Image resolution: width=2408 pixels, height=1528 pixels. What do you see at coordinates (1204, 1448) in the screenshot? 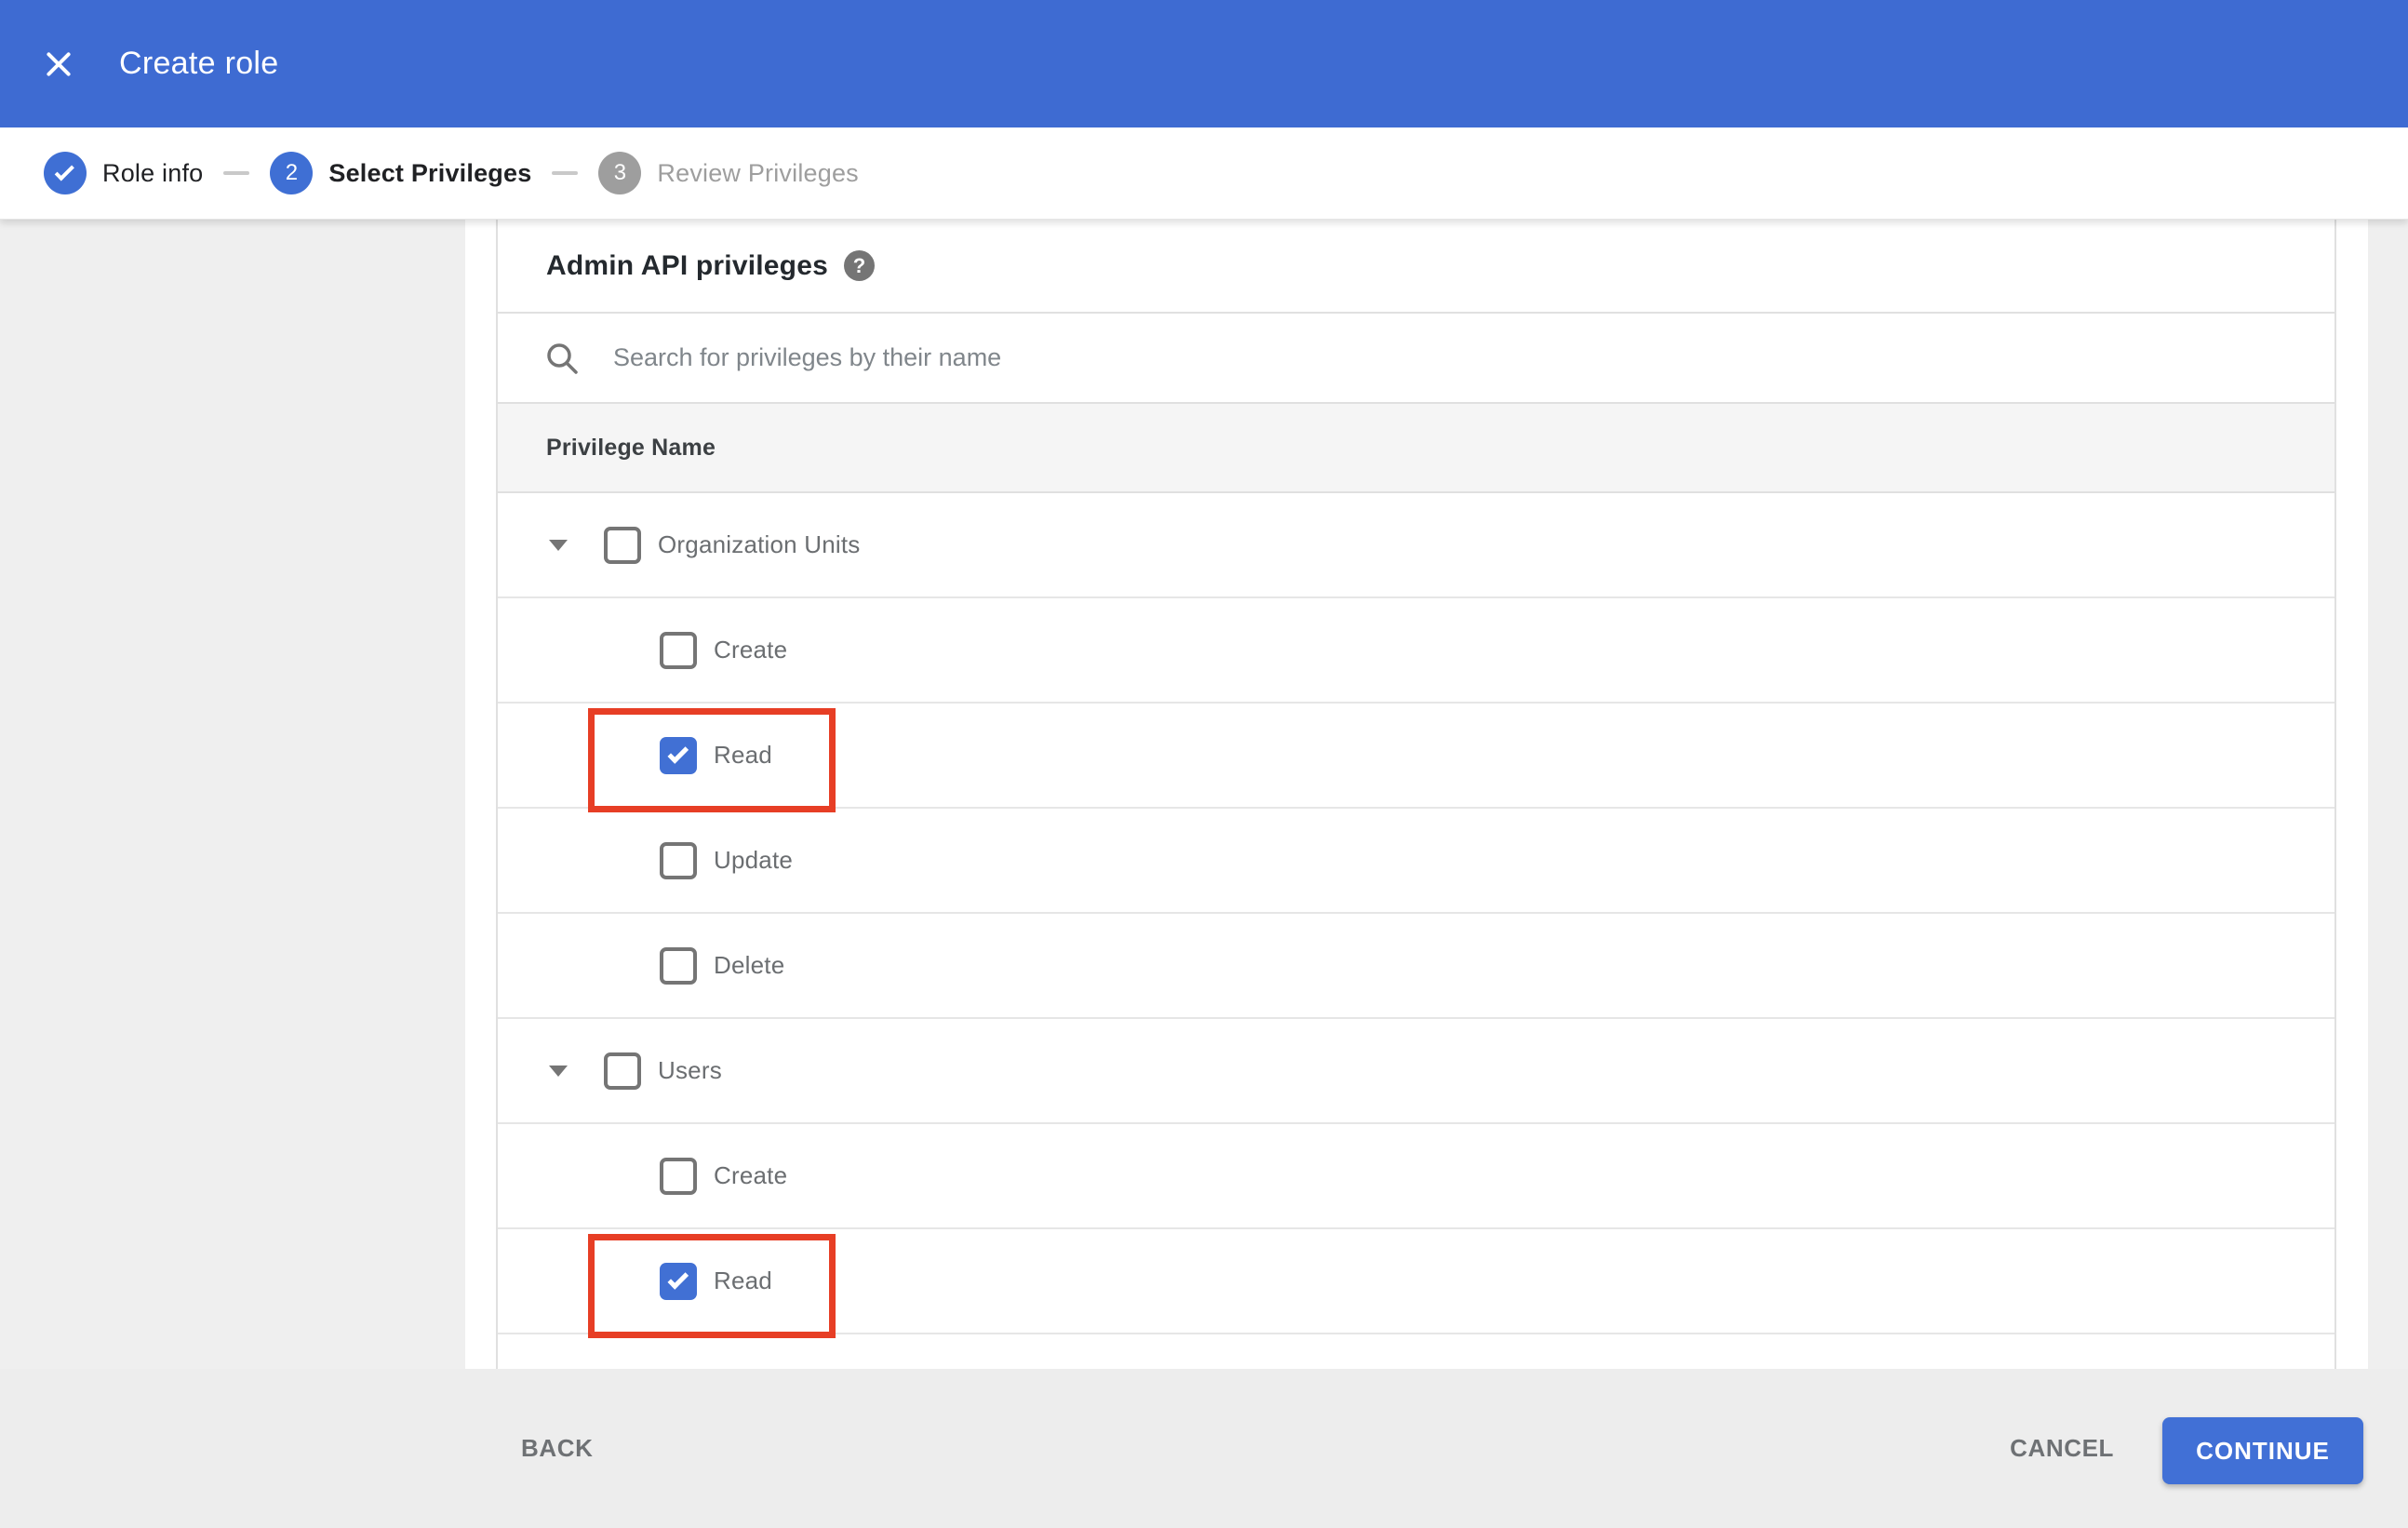
I see `footer-bar: BACK CANCEL CONTINUE` at bounding box center [1204, 1448].